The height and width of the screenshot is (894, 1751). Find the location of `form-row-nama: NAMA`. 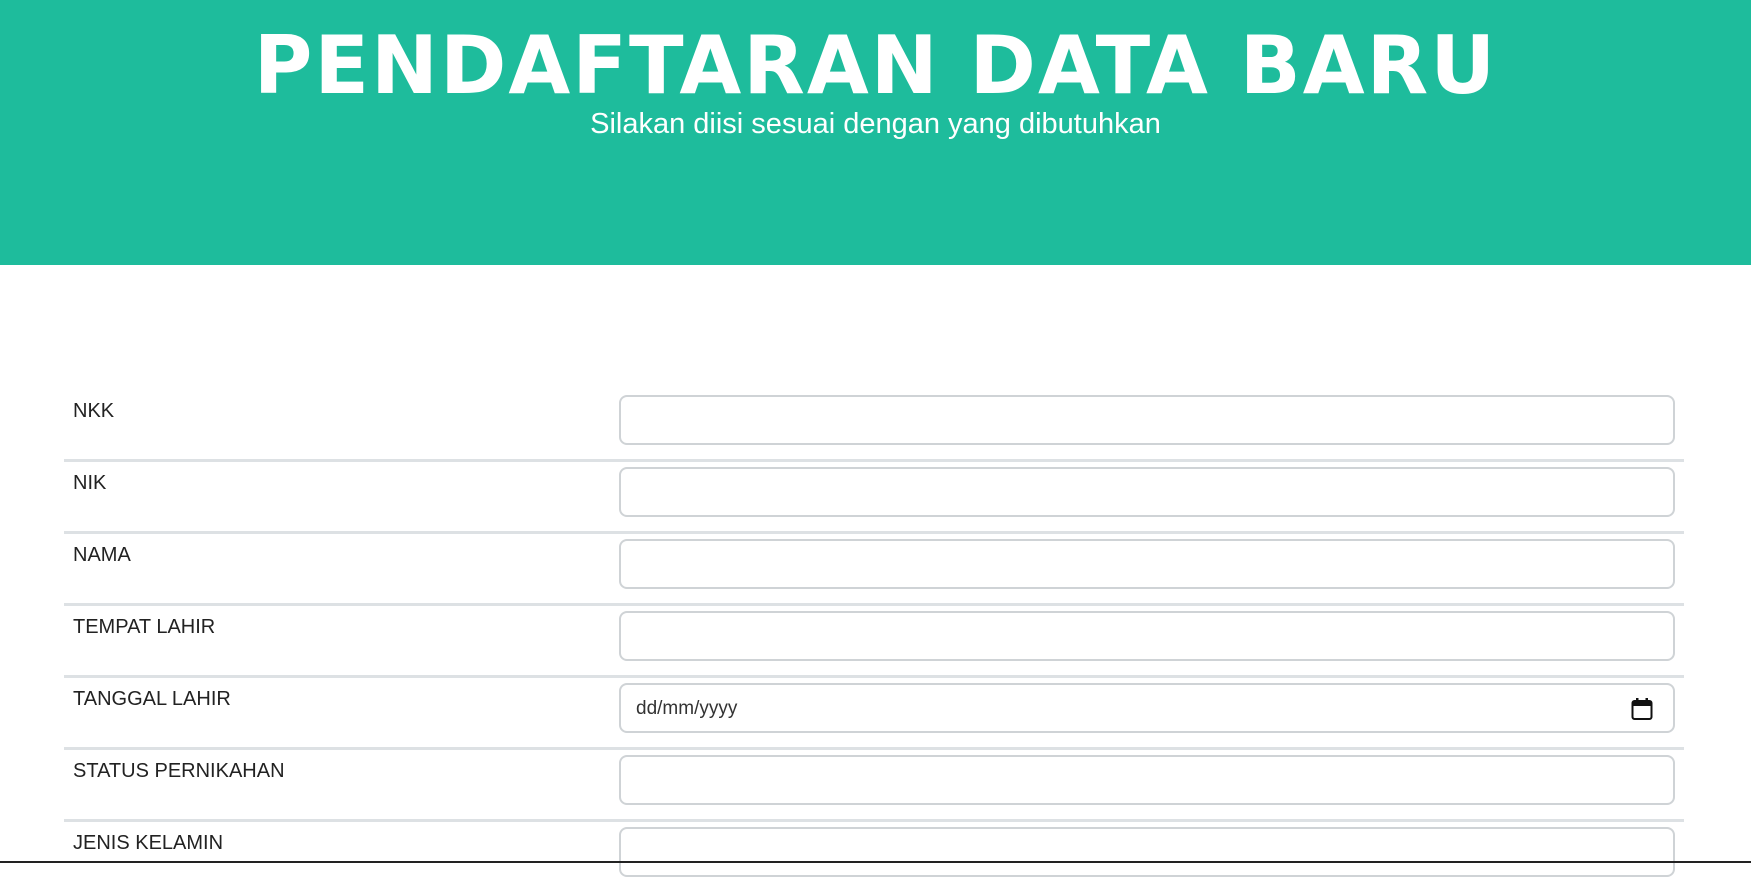

form-row-nama: NAMA is located at coordinates (874, 570).